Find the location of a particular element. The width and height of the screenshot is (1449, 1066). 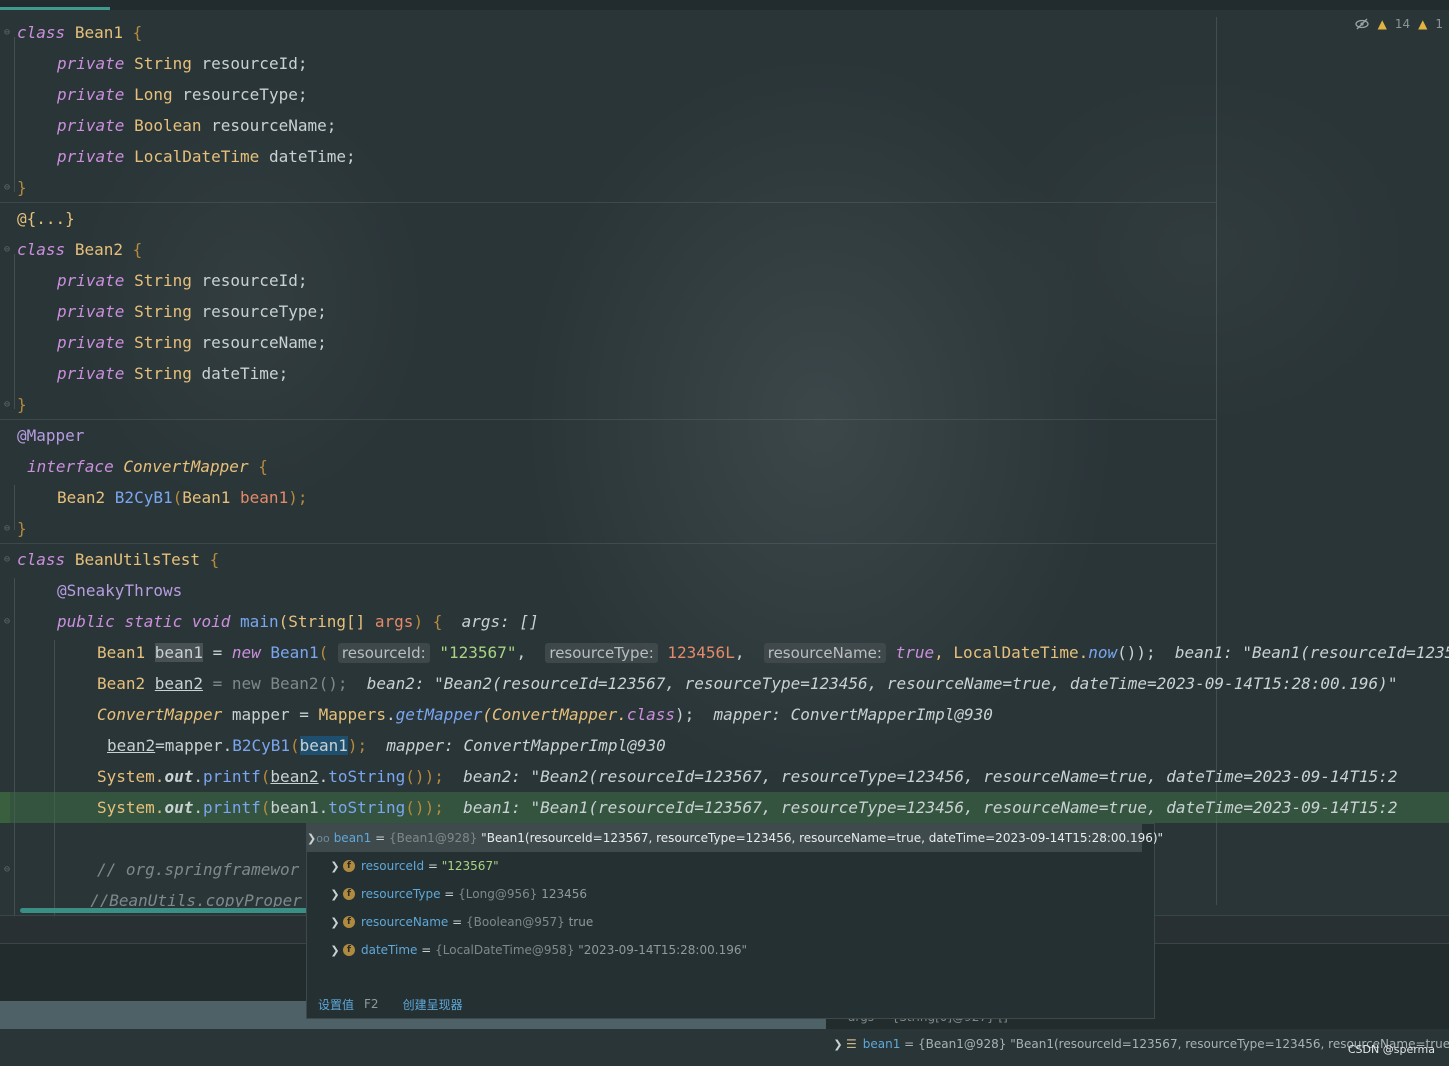

csdn-watermark: CSDN @sperma is located at coordinates (1391, 1049).